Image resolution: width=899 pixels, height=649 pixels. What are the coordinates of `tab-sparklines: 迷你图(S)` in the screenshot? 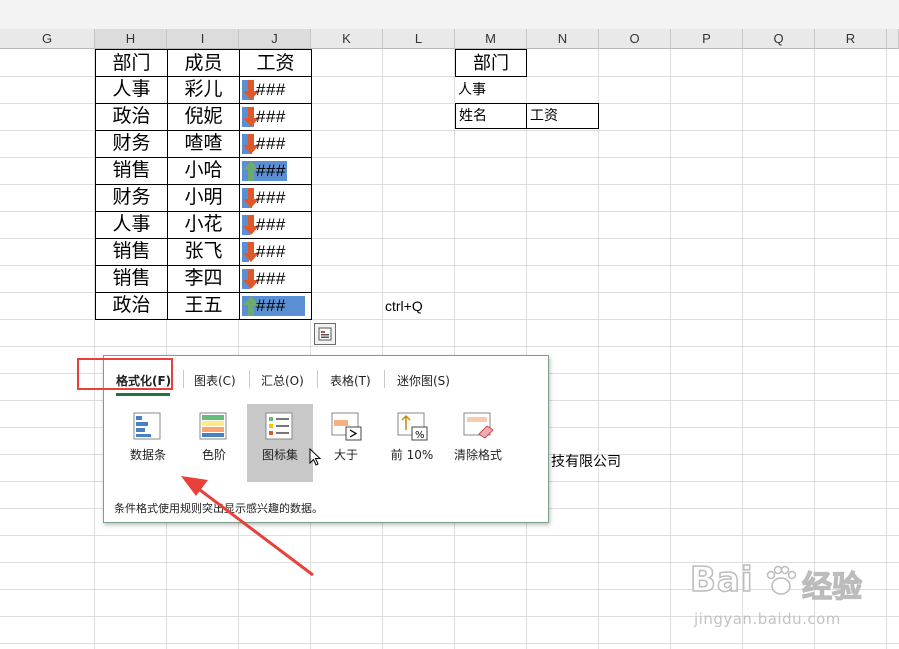 It's located at (423, 380).